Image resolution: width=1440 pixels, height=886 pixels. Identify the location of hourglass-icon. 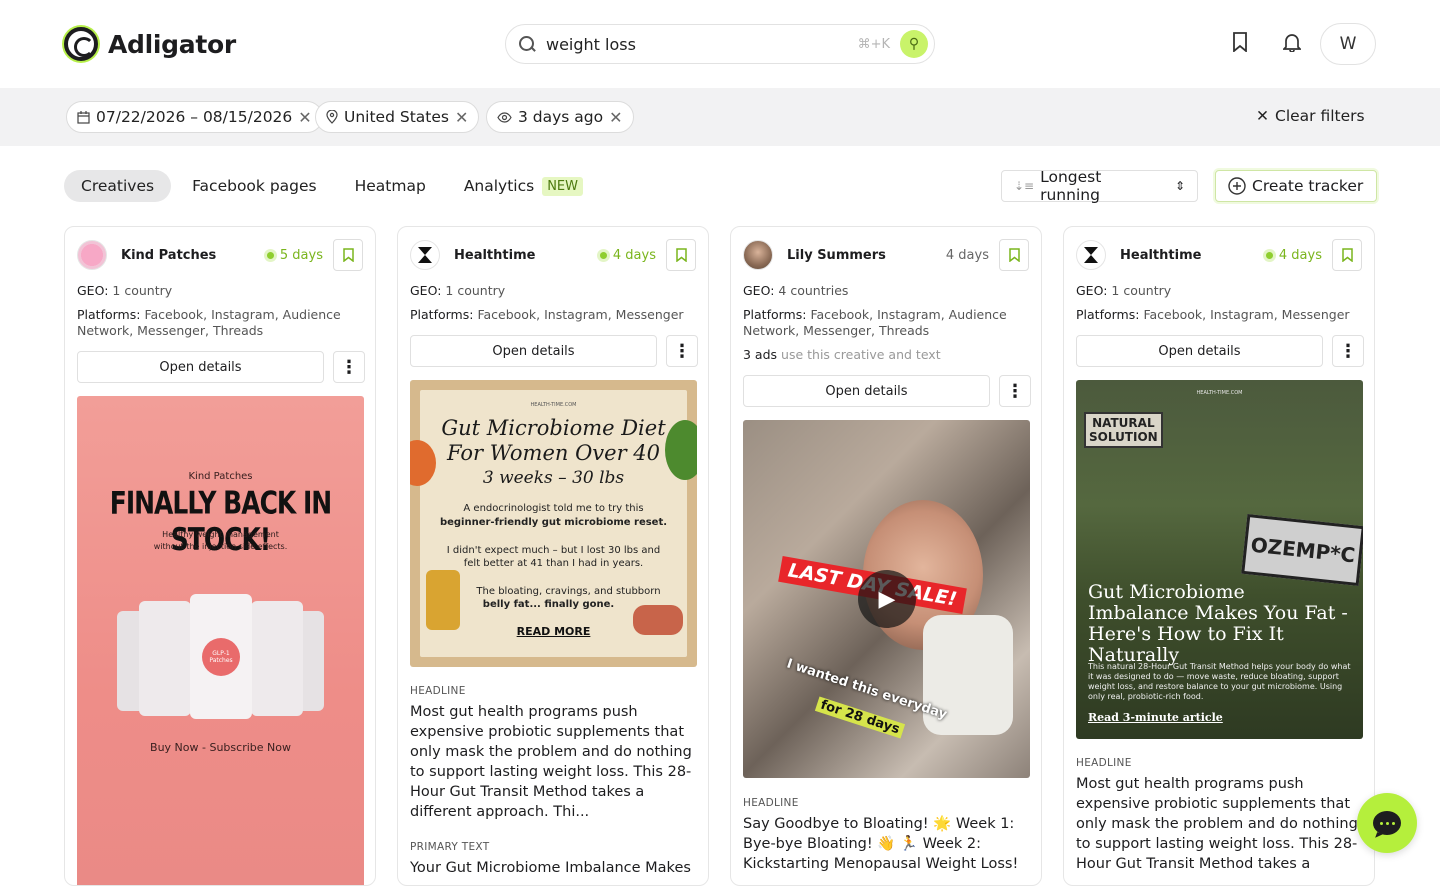
(1091, 255).